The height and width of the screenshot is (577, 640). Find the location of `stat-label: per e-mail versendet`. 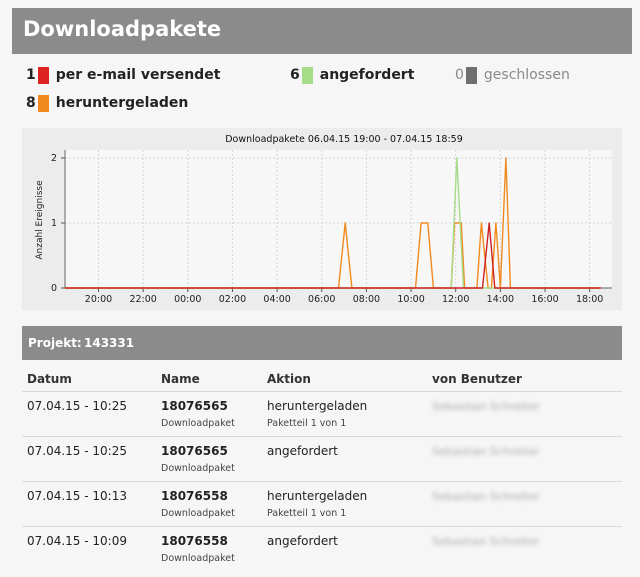

stat-label: per e-mail versendet is located at coordinates (138, 75).